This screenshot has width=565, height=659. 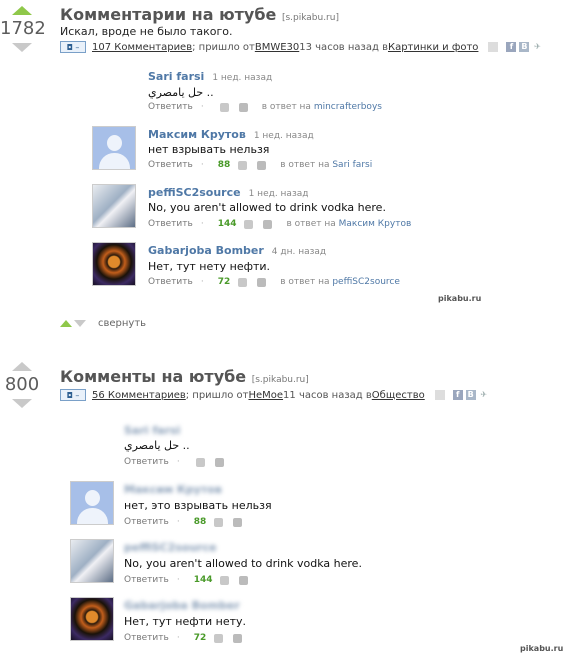 What do you see at coordinates (185, 621) in the screenshot?
I see `comment-text: Нет, тут нефти нету.` at bounding box center [185, 621].